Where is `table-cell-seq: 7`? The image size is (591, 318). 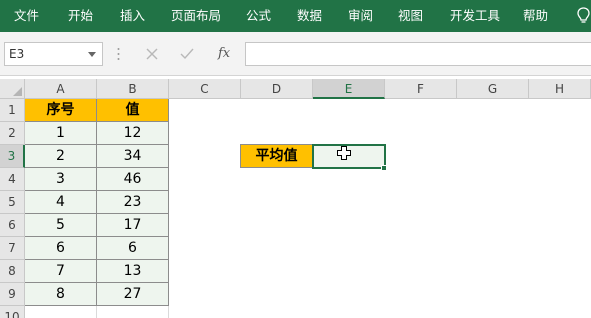
table-cell-seq: 7 is located at coordinates (61, 271).